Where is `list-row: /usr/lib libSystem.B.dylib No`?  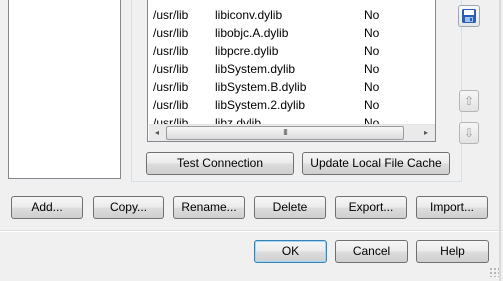
list-row: /usr/lib libSystem.B.dylib No is located at coordinates (291, 87).